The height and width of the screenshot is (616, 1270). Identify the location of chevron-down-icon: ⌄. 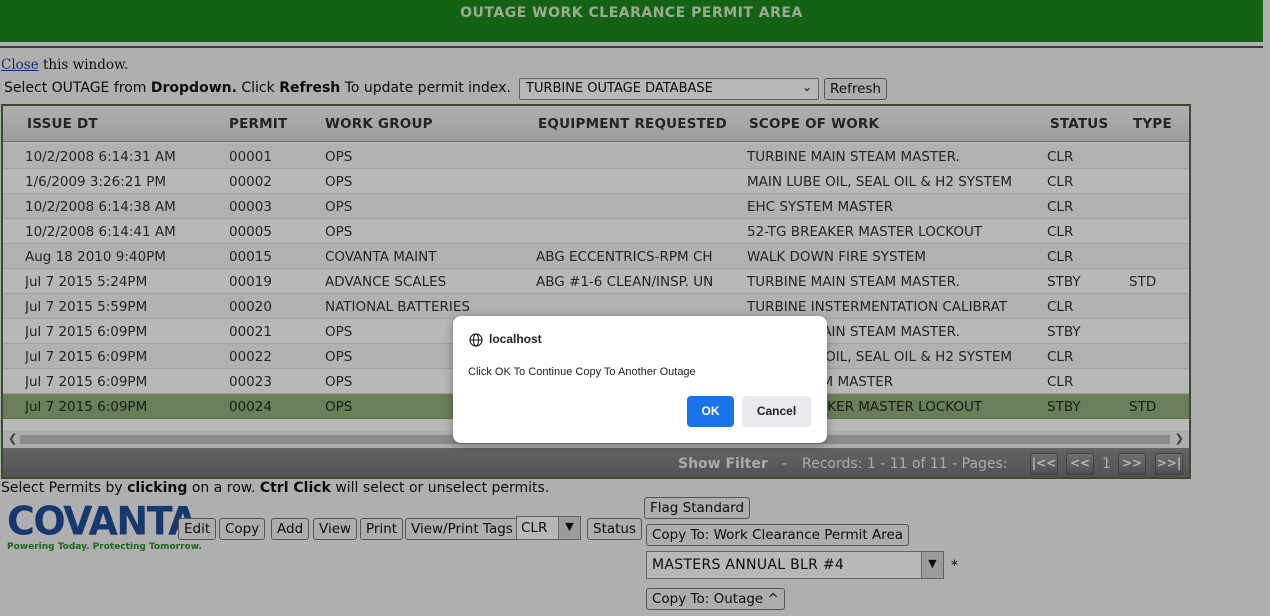
(806, 87).